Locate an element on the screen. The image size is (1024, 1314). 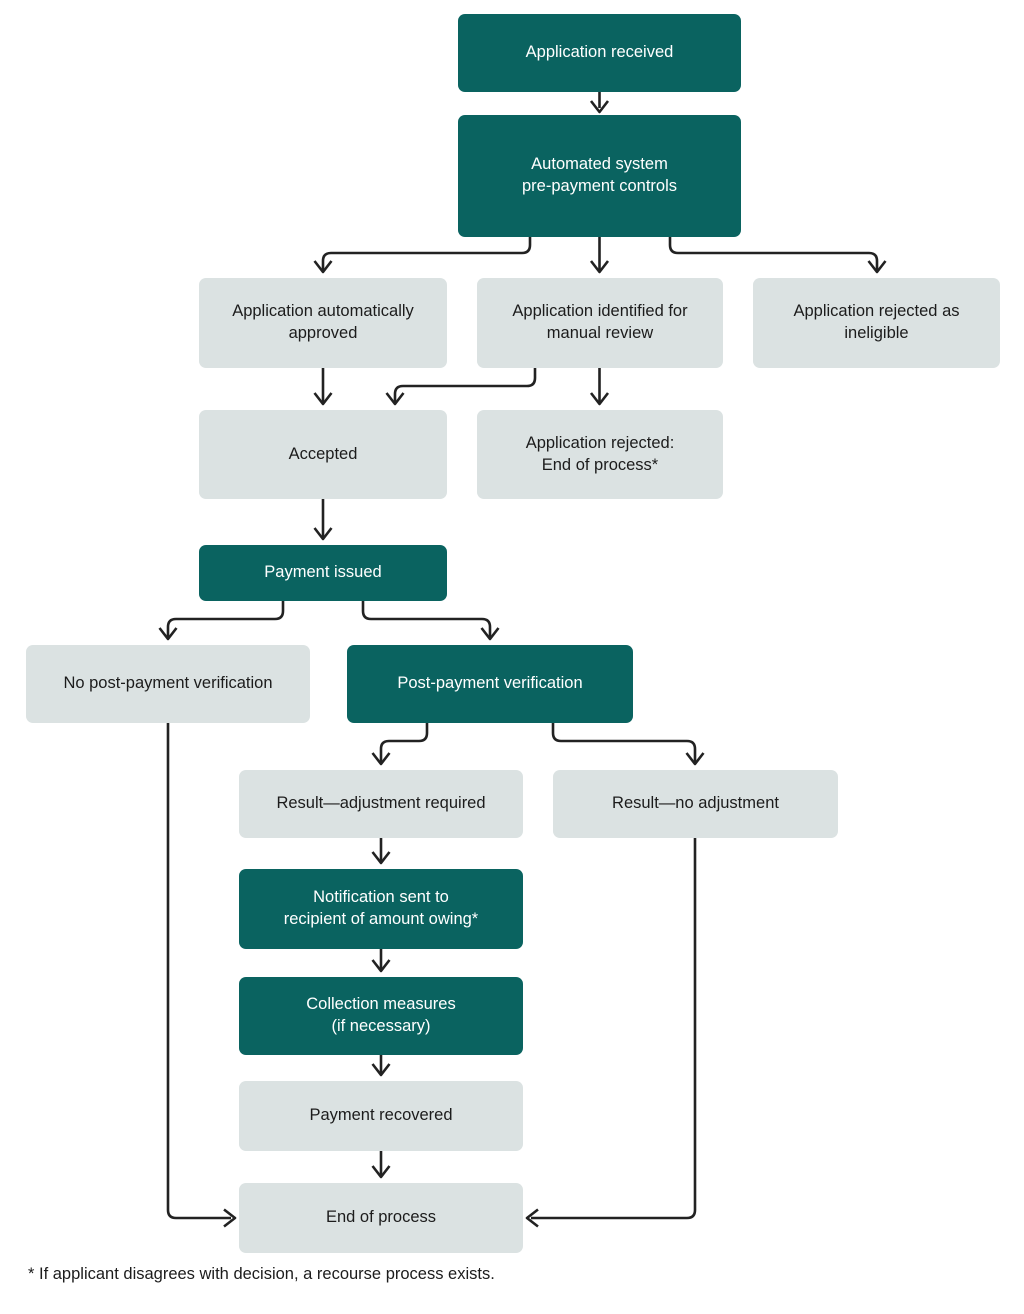
node-application-manual-review: Application identified for manual review is located at coordinates (600, 323).